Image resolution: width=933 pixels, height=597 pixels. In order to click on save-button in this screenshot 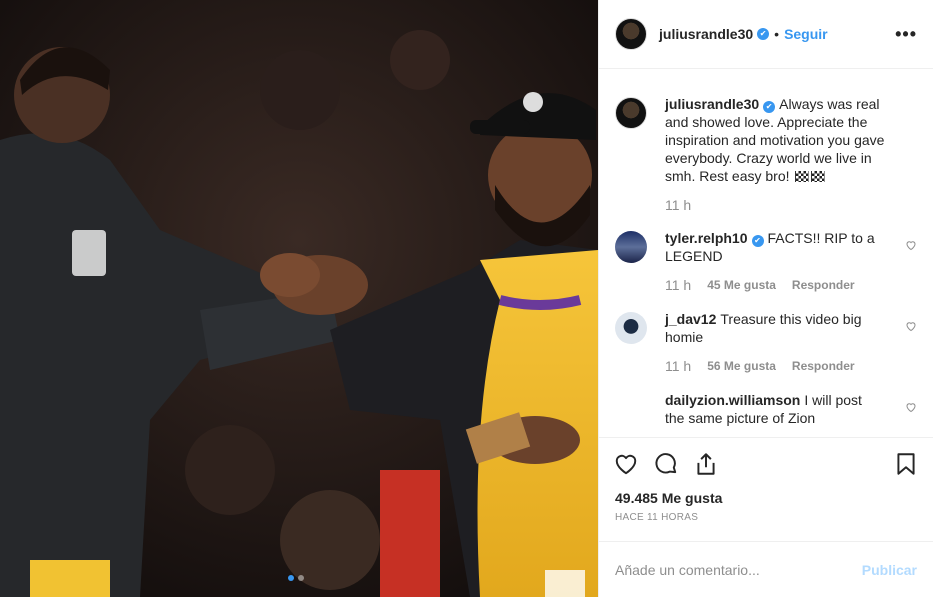, I will do `click(906, 464)`.